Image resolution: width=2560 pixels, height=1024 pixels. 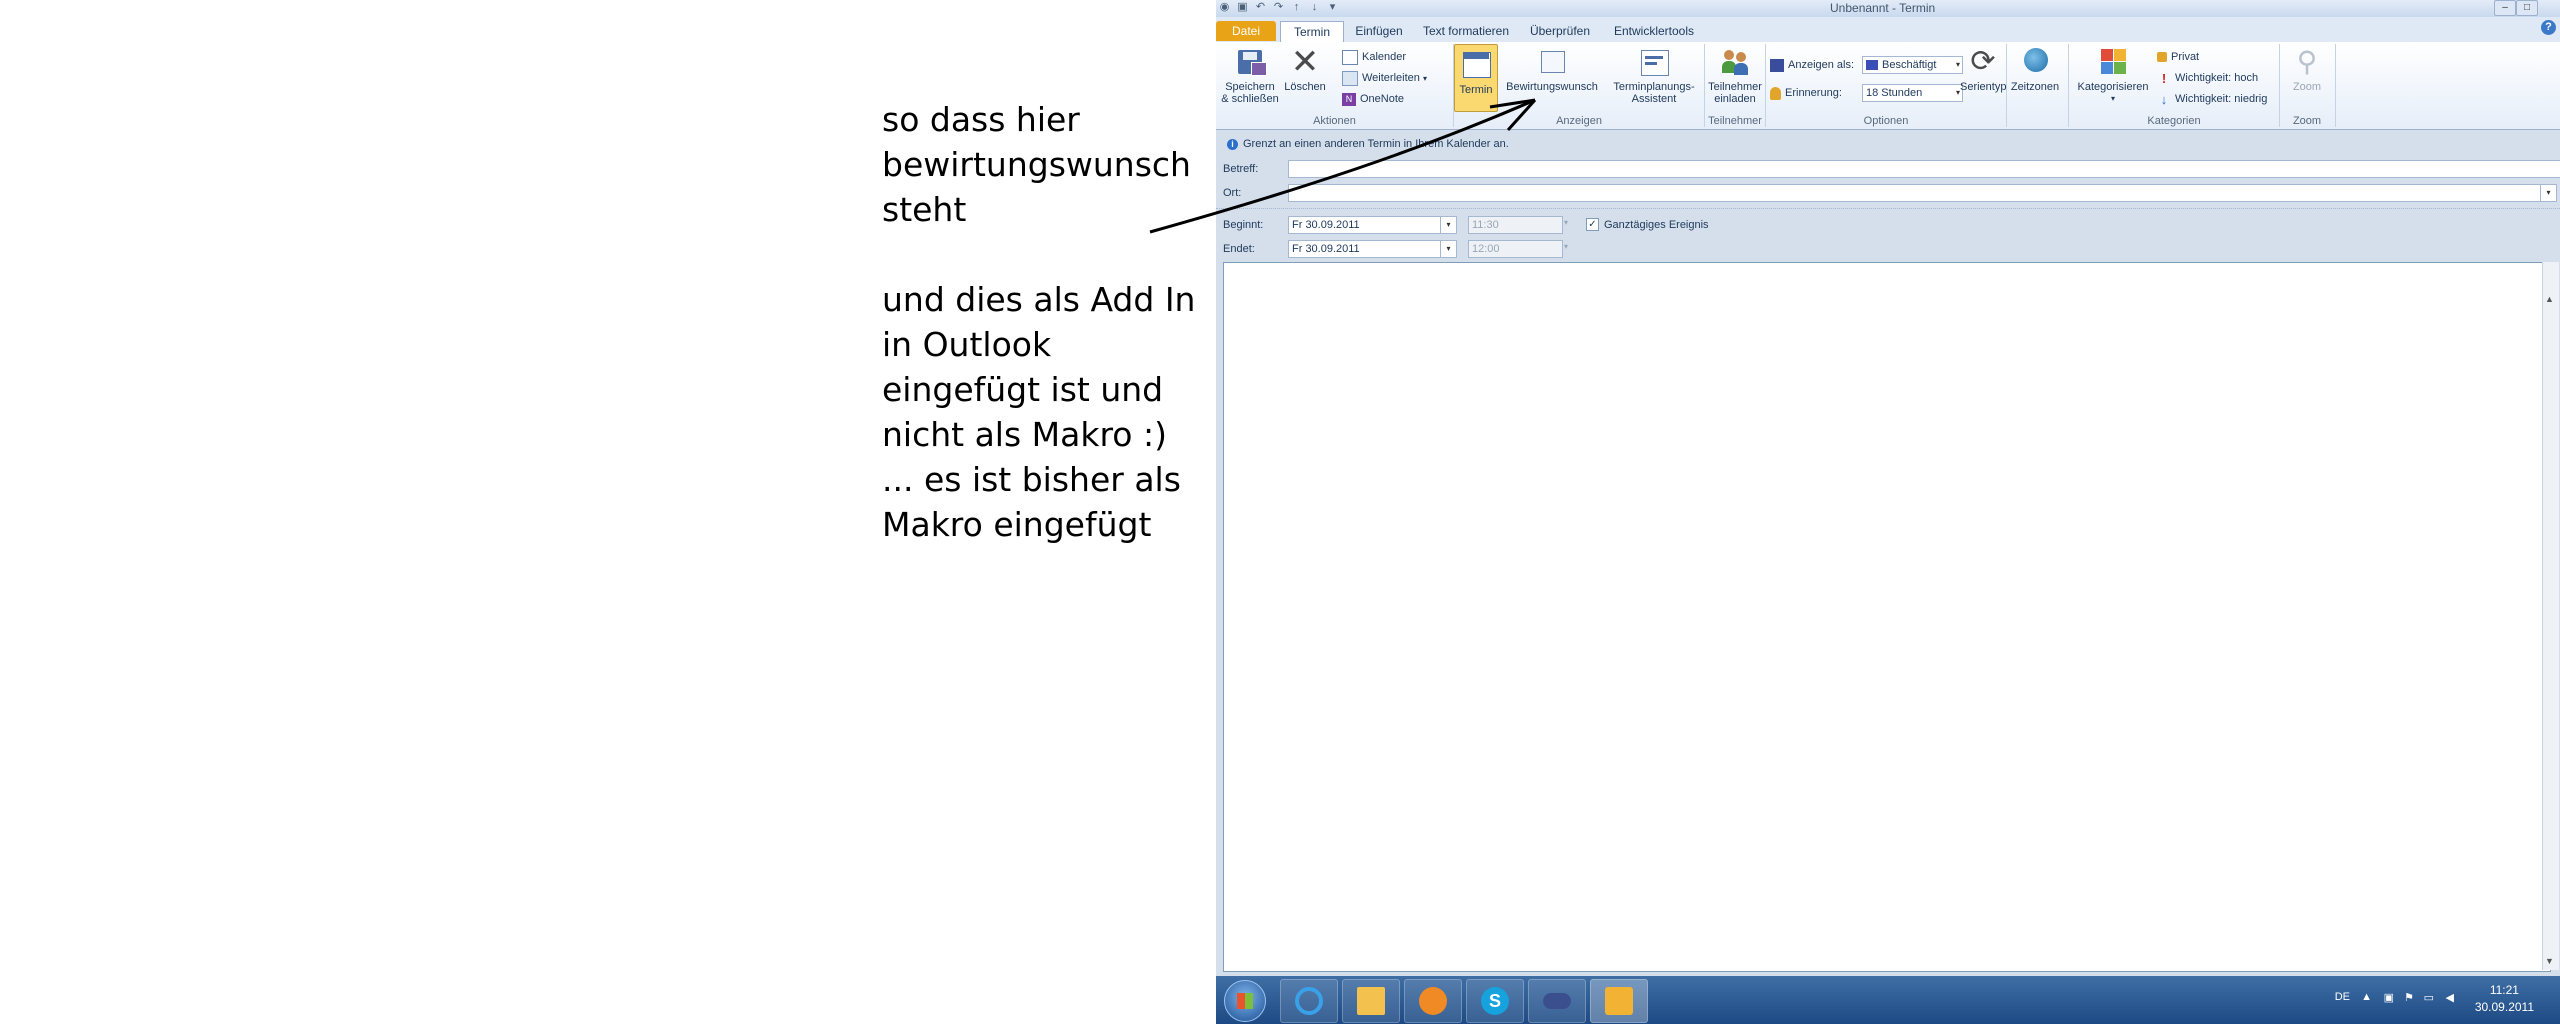 I want to click on invite-attendees-label: einladen, so click(x=1735, y=99).